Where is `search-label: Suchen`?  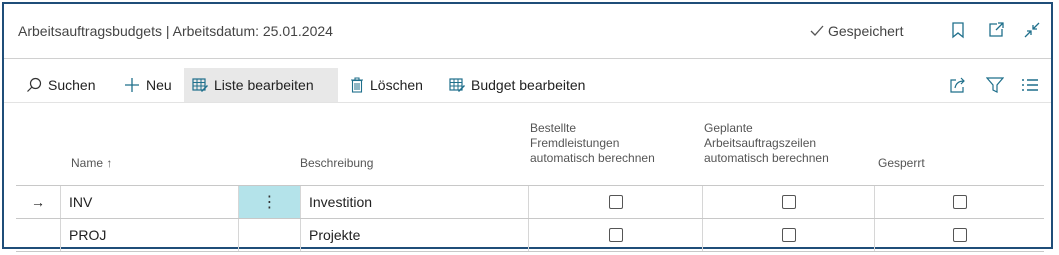
search-label: Suchen is located at coordinates (72, 85).